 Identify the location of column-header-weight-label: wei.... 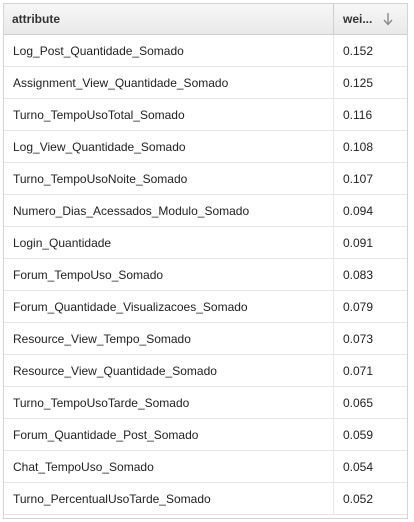
(358, 19).